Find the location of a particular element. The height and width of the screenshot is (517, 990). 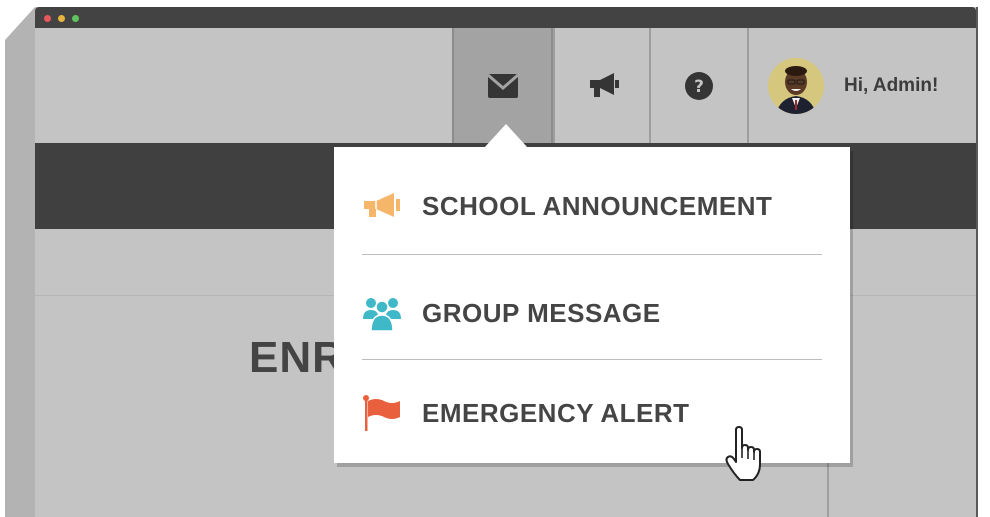

envelope-icon is located at coordinates (502, 85).